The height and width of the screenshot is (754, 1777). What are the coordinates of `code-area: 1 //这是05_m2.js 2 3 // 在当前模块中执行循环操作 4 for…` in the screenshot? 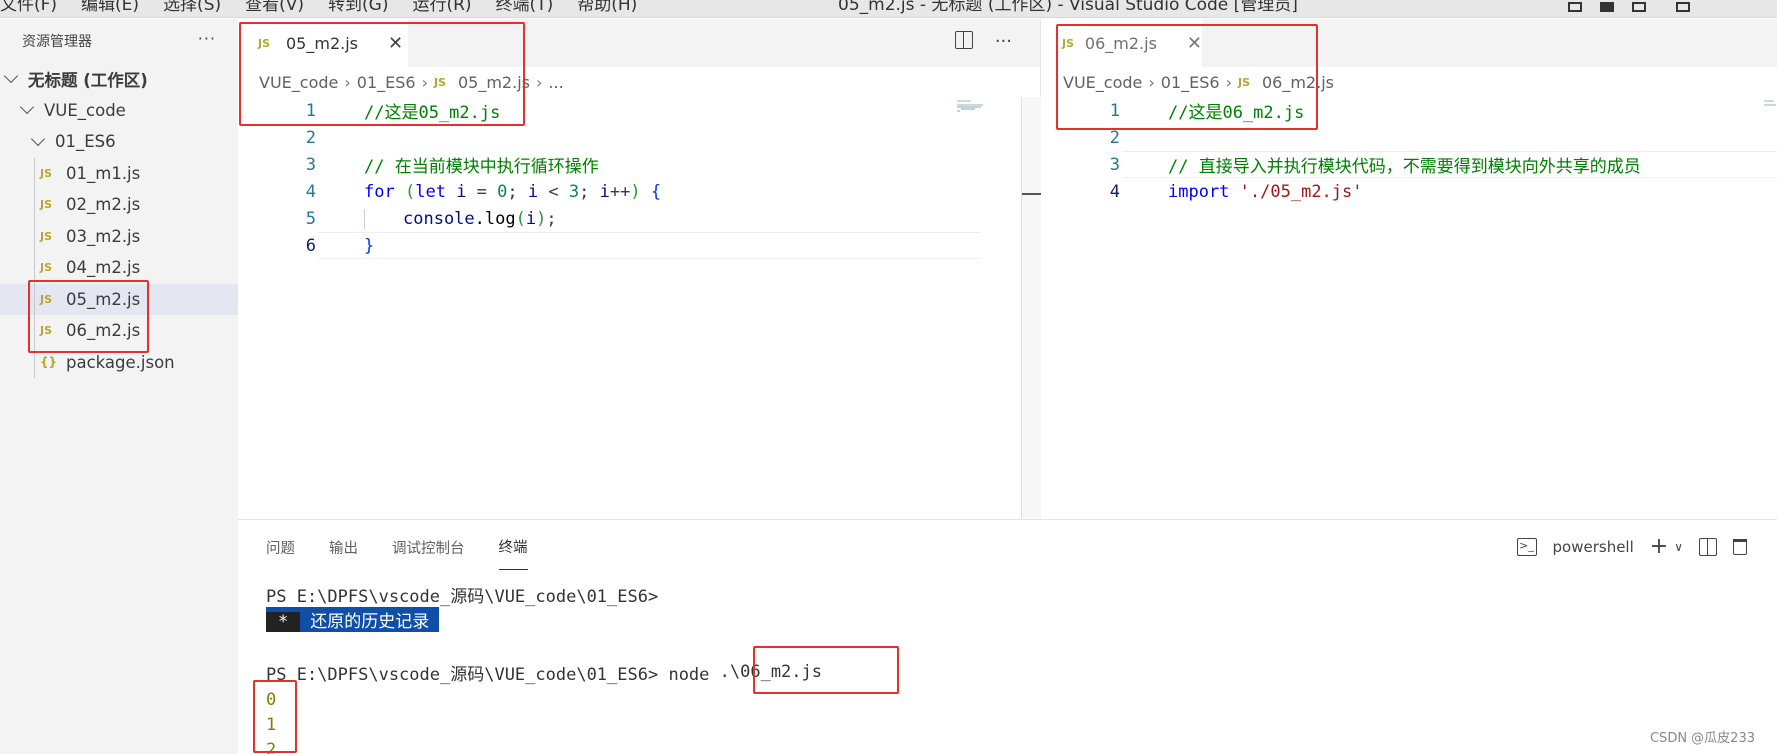 It's located at (639, 178).